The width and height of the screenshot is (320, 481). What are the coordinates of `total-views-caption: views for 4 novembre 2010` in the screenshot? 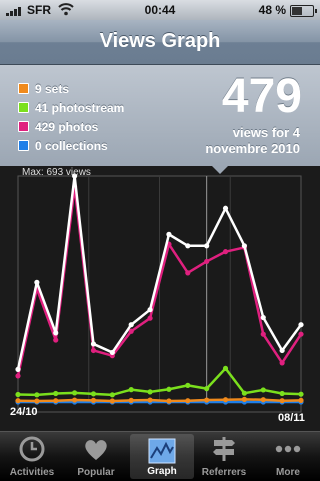 It's located at (230, 141).